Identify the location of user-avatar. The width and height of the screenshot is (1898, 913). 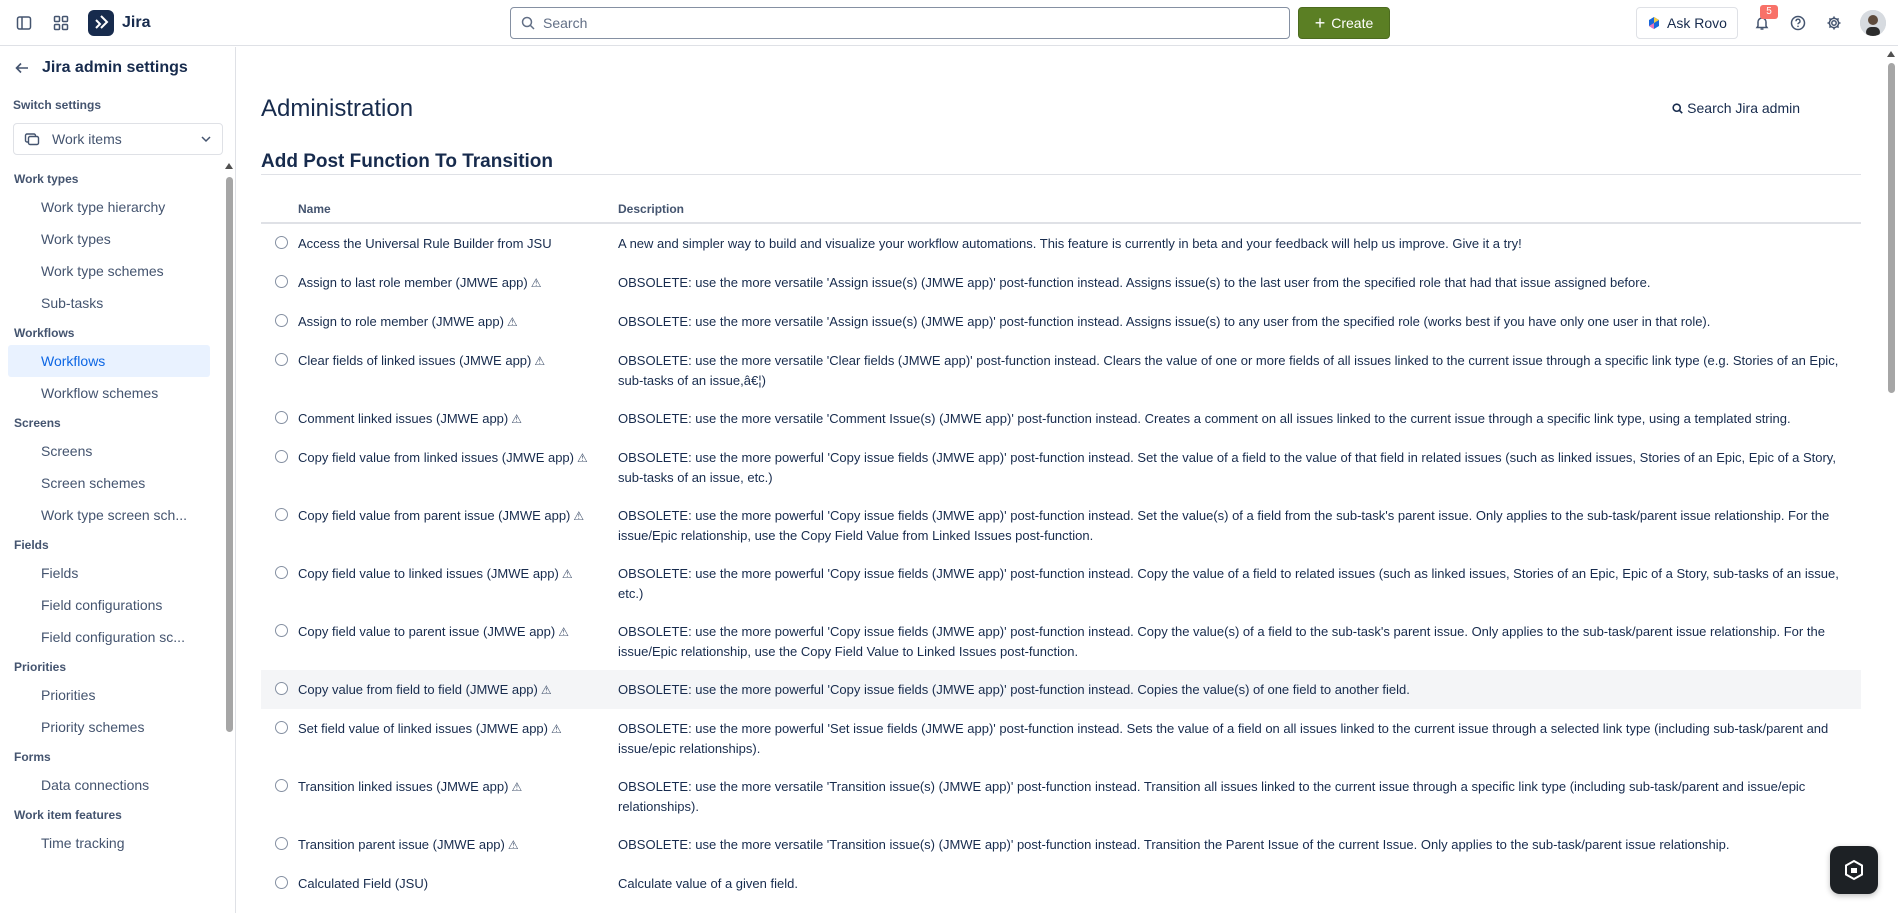
(1873, 23).